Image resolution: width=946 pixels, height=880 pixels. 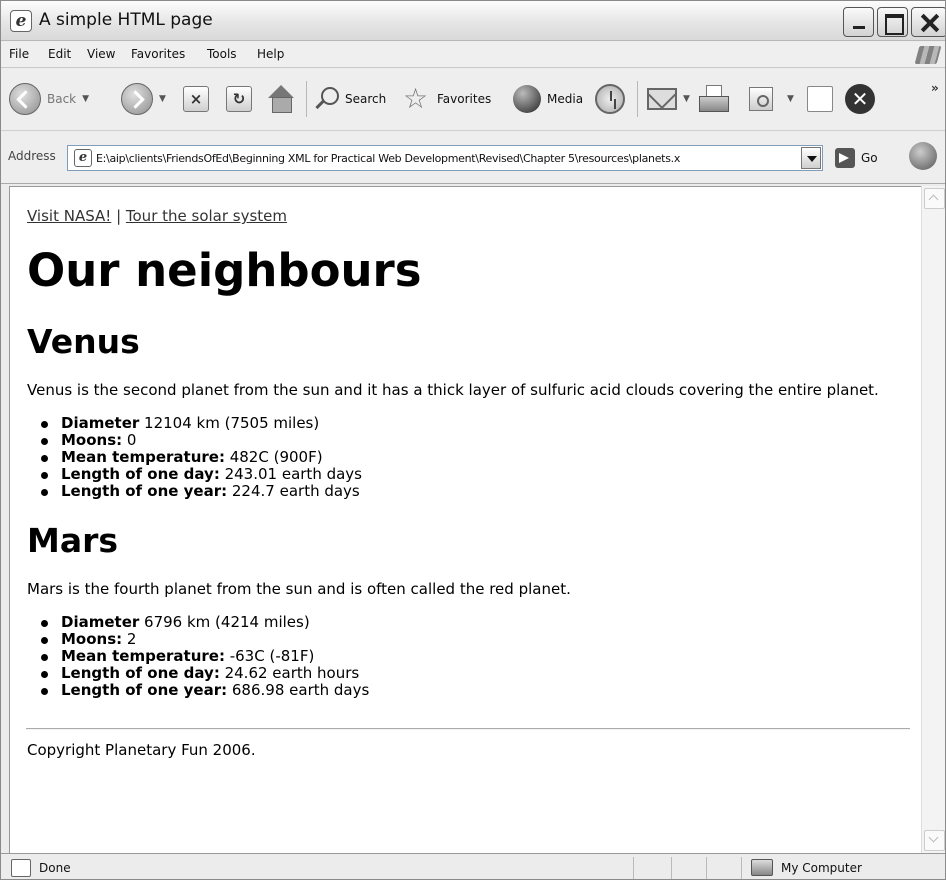 What do you see at coordinates (928, 22) in the screenshot?
I see `close-button` at bounding box center [928, 22].